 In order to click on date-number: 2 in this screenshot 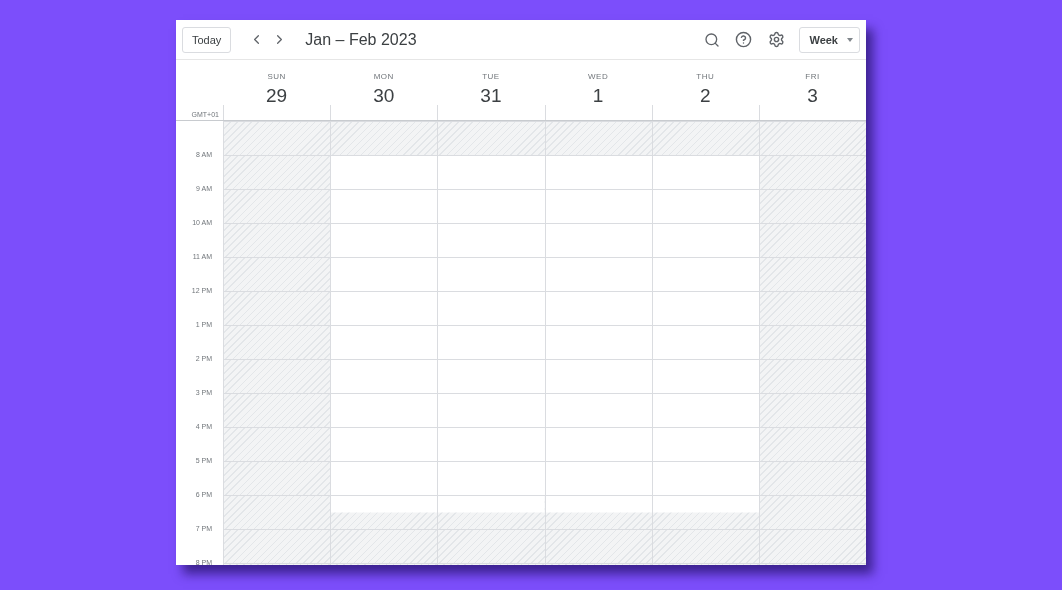, I will do `click(705, 96)`.